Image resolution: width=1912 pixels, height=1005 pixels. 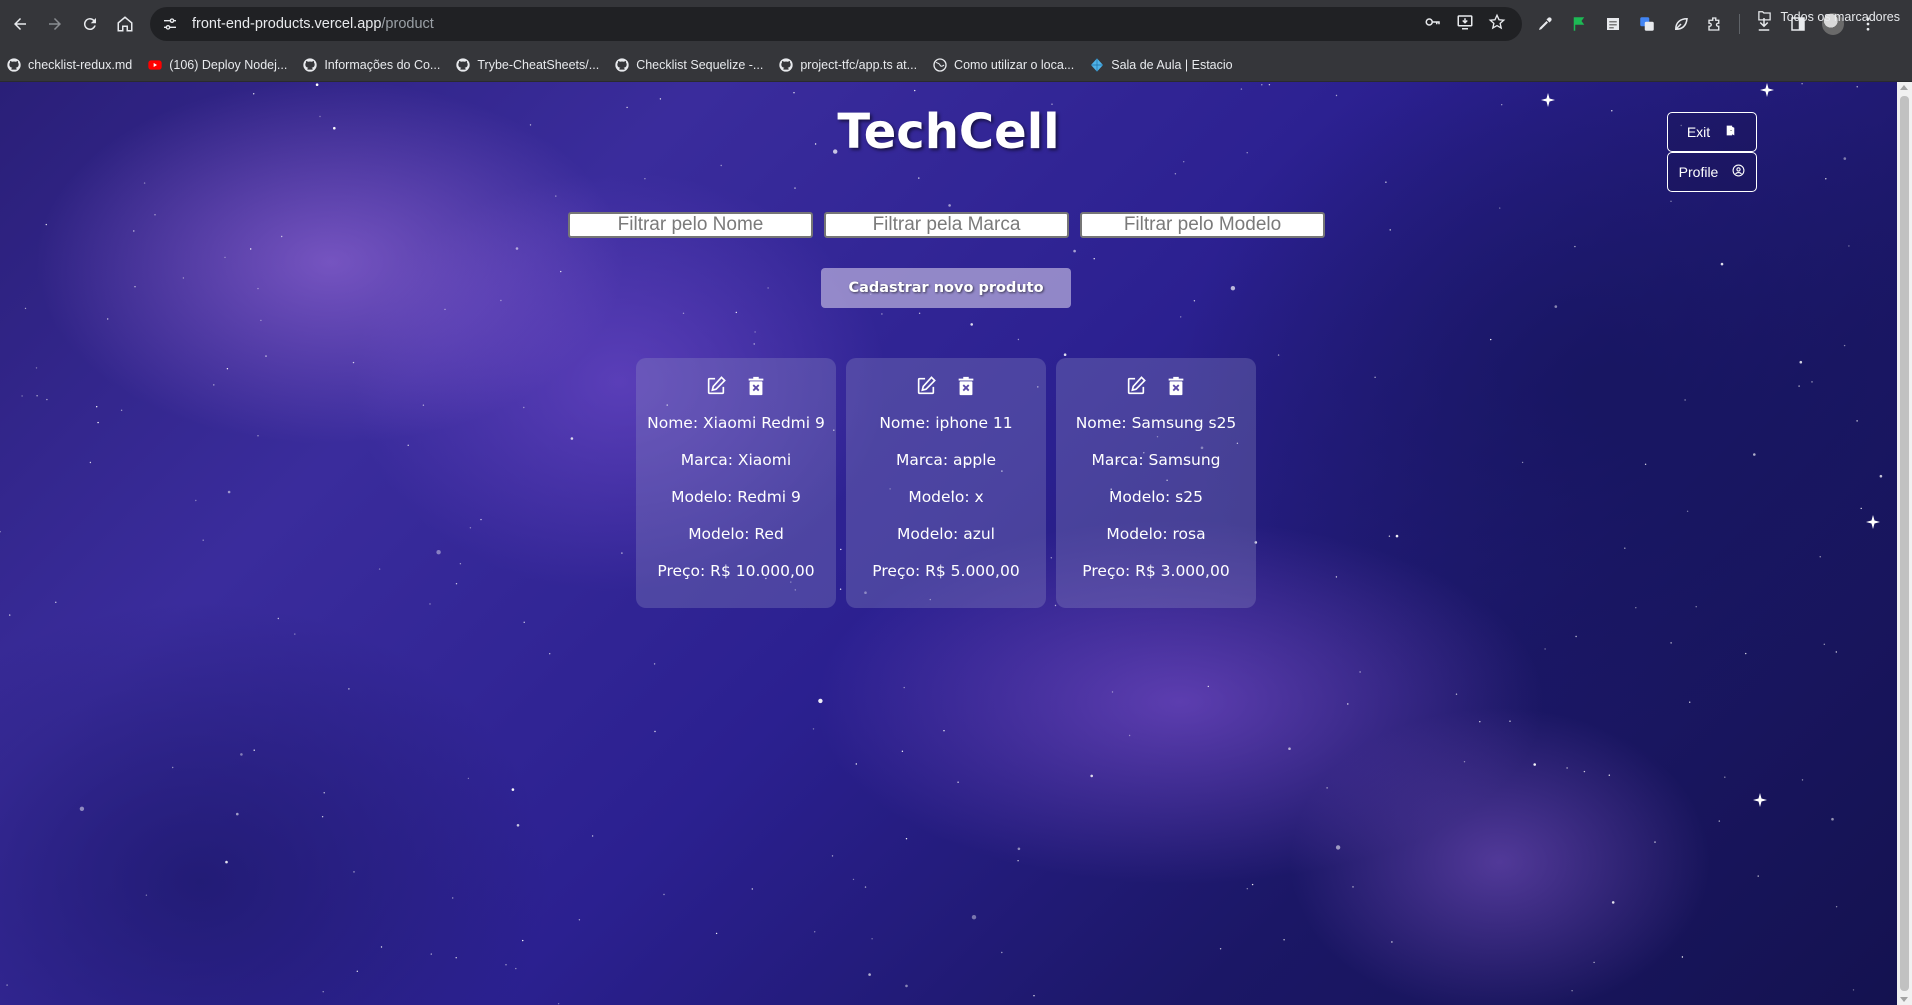 I want to click on reload-icon, so click(x=90, y=24).